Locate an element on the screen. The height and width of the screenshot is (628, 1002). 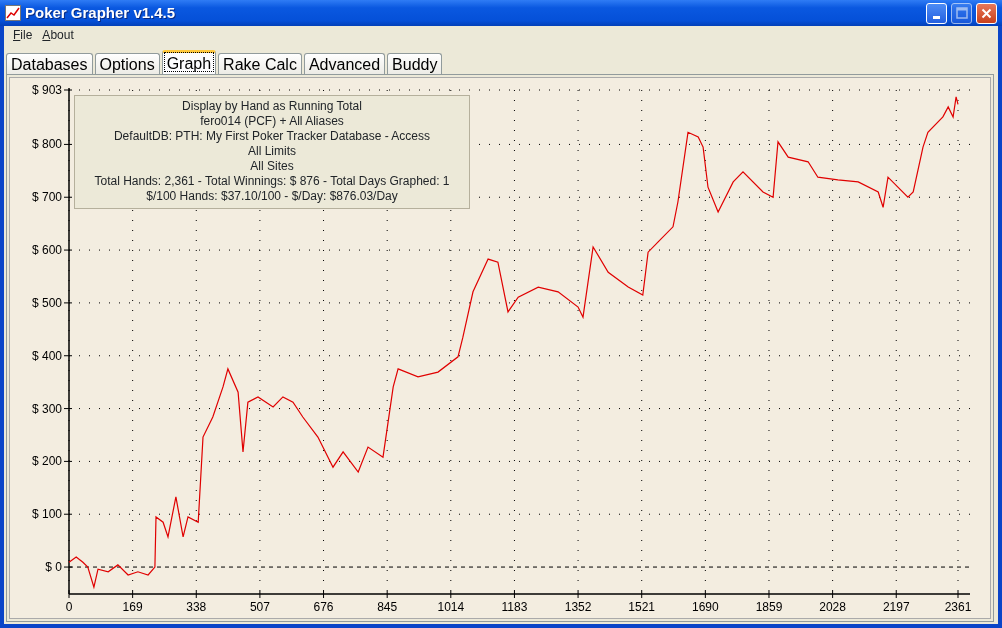
close-icon is located at coordinates (986, 13).